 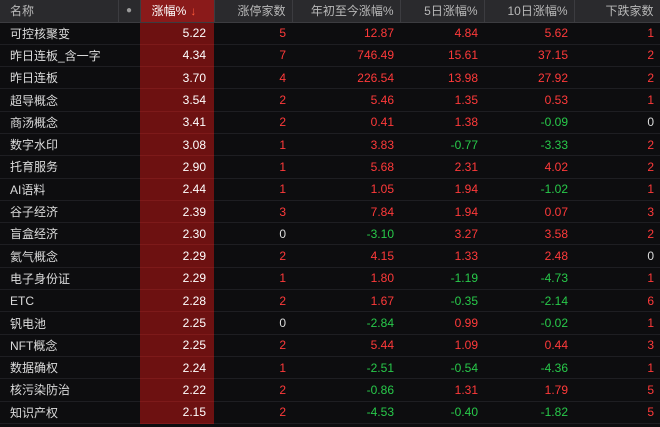 What do you see at coordinates (177, 234) in the screenshot?
I see `change-pct-cell: 2.30` at bounding box center [177, 234].